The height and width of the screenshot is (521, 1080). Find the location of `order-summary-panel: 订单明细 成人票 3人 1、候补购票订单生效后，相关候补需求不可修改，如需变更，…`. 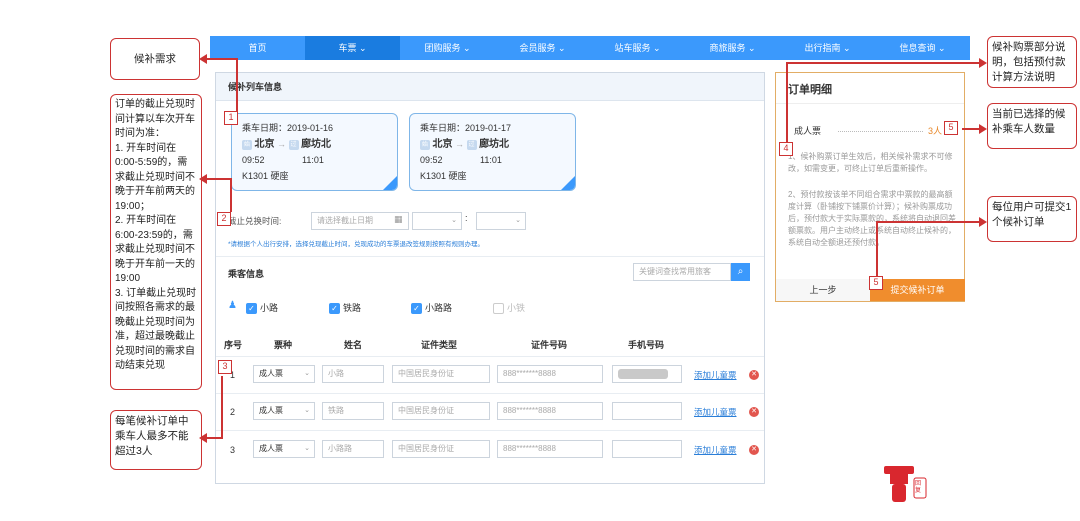

order-summary-panel: 订单明细 成人票 3人 1、候补购票订单生效后，相关候补需求不可修改，如需变更，… is located at coordinates (870, 187).